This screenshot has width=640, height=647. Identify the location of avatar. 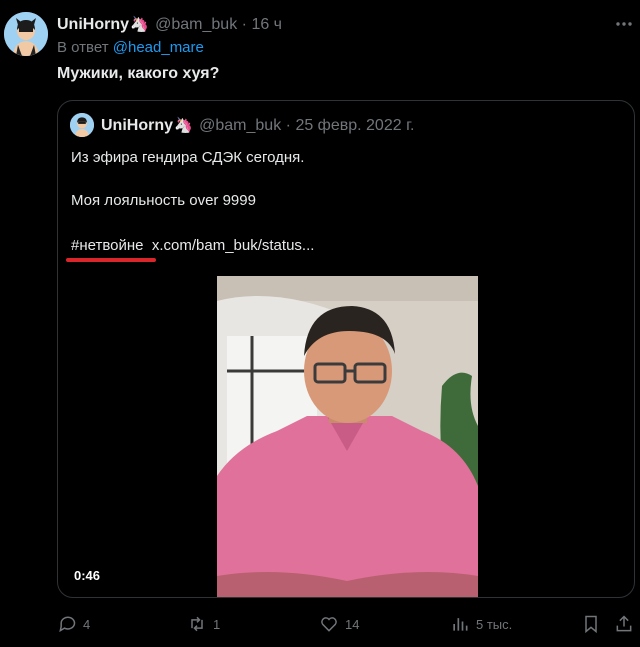
(26, 34).